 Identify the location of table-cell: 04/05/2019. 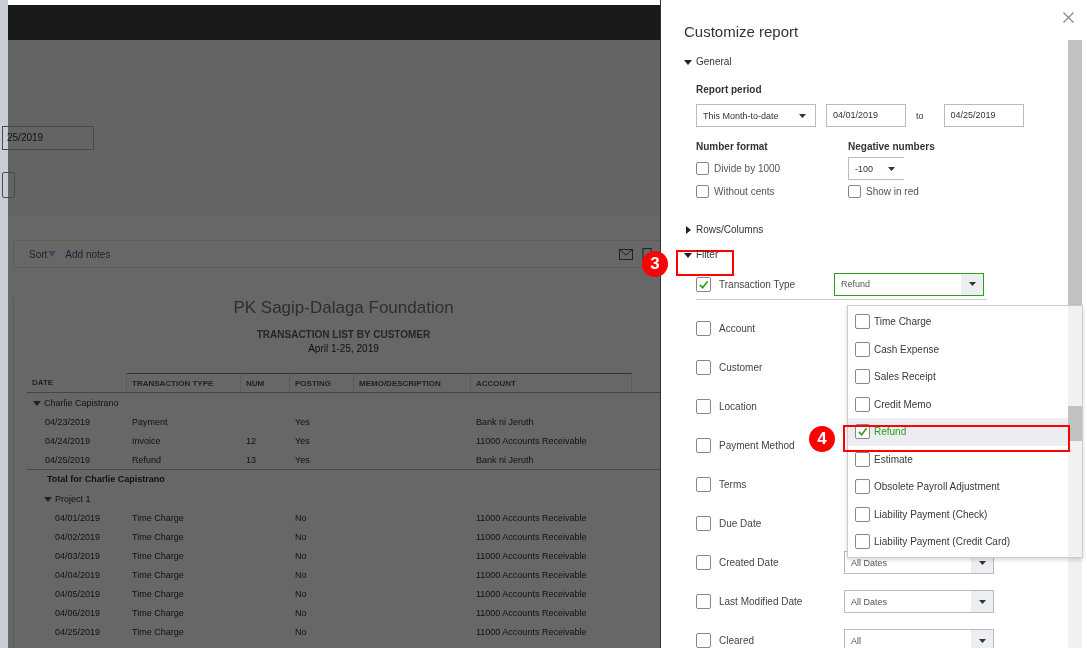
(78, 593).